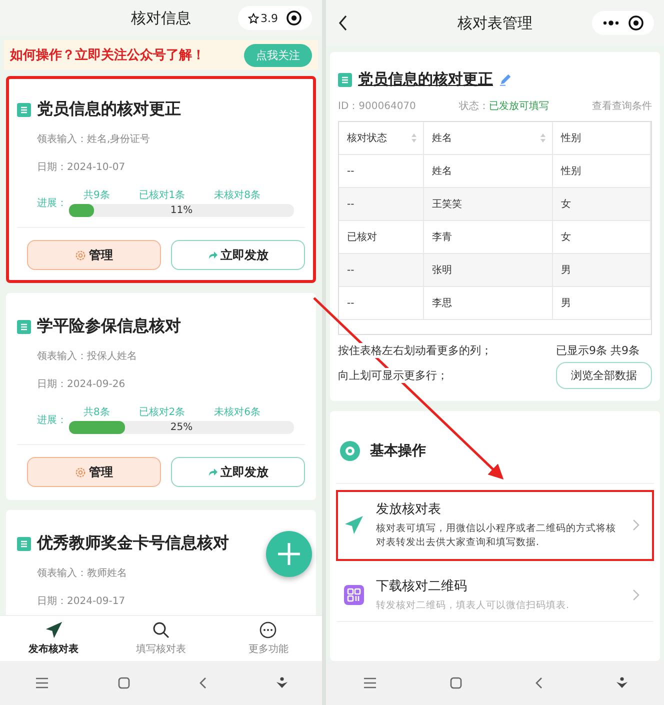 This screenshot has height=705, width=664. I want to click on column-header: 姓名, so click(488, 138).